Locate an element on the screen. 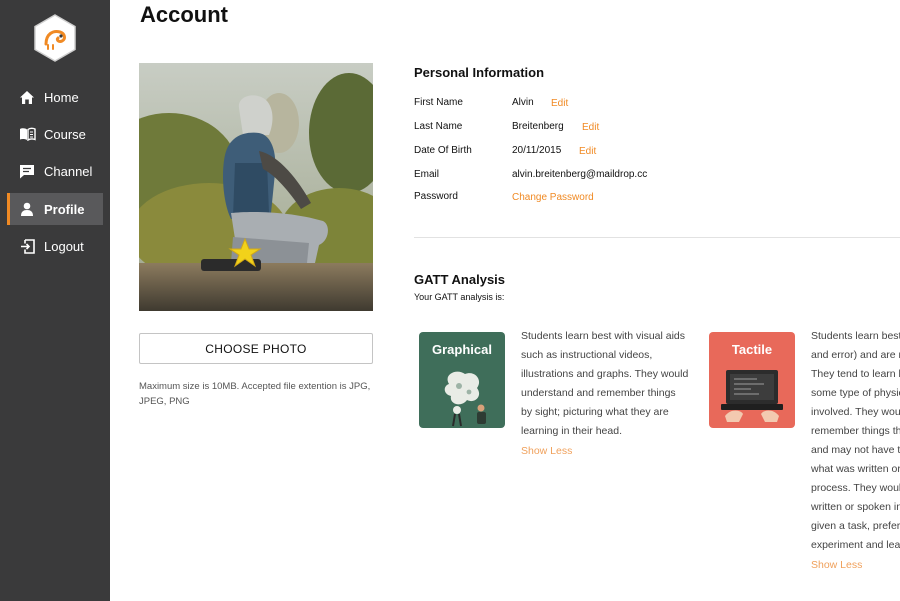  description-line: illustrations and graphs. They would is located at coordinates (605, 374).